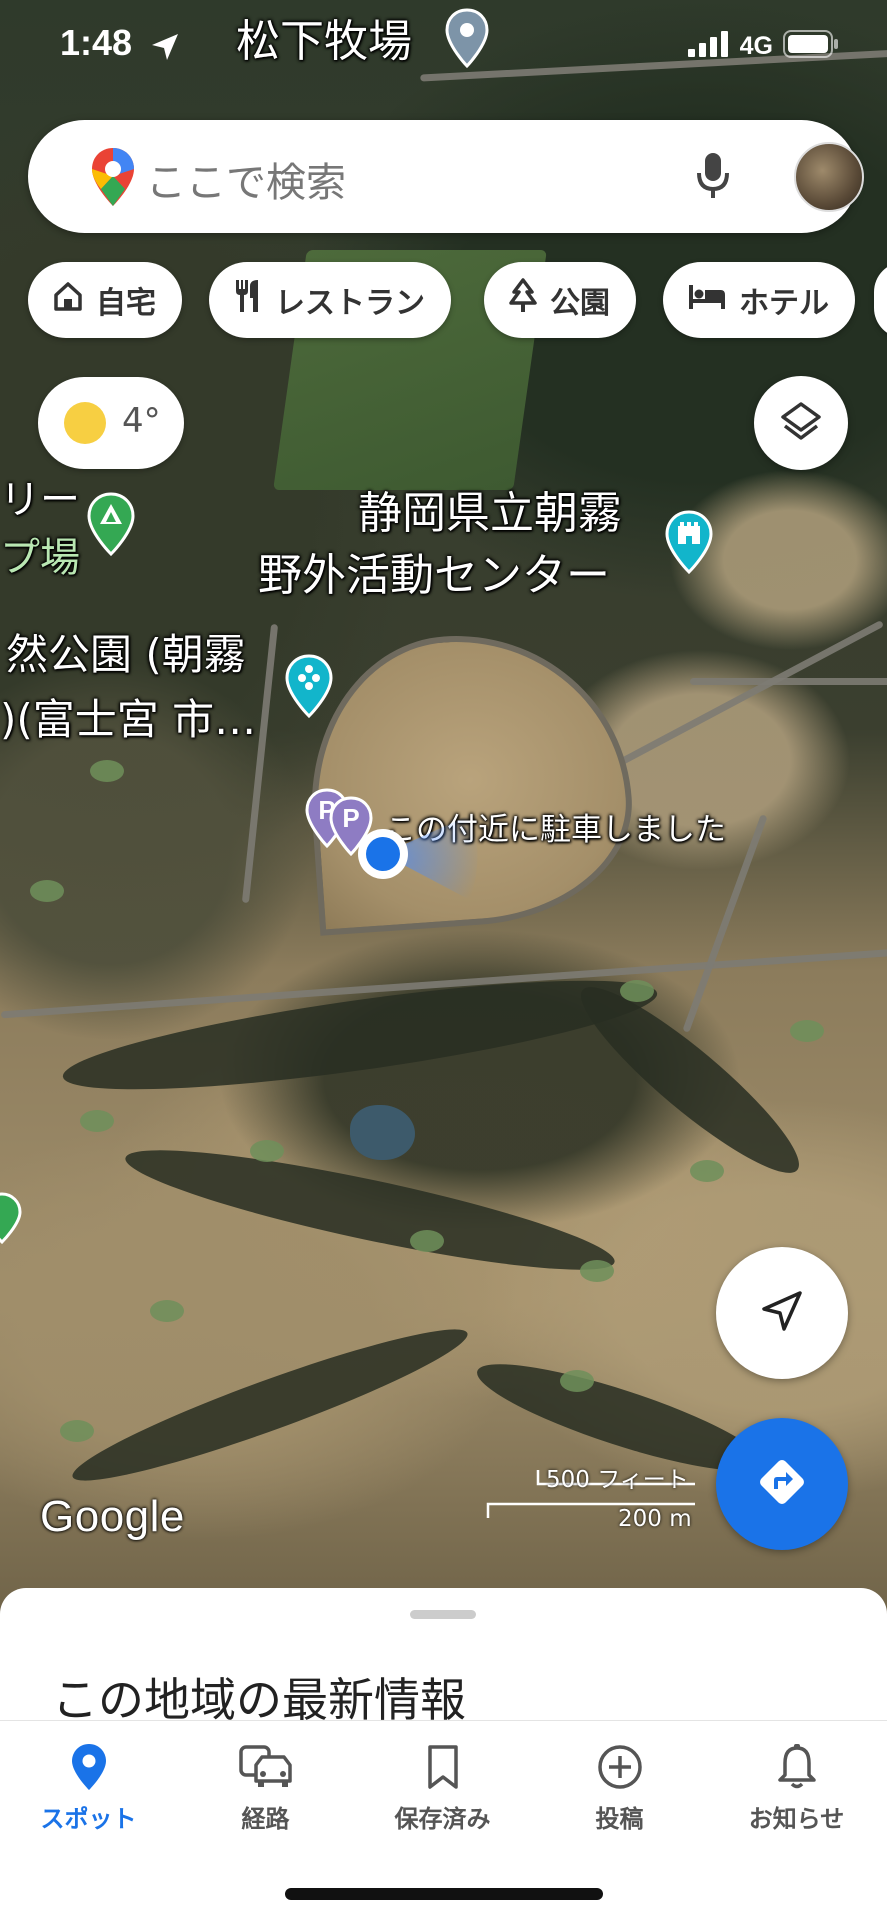 This screenshot has height=1920, width=887. I want to click on golf-pin-icon, so click(11, 1221).